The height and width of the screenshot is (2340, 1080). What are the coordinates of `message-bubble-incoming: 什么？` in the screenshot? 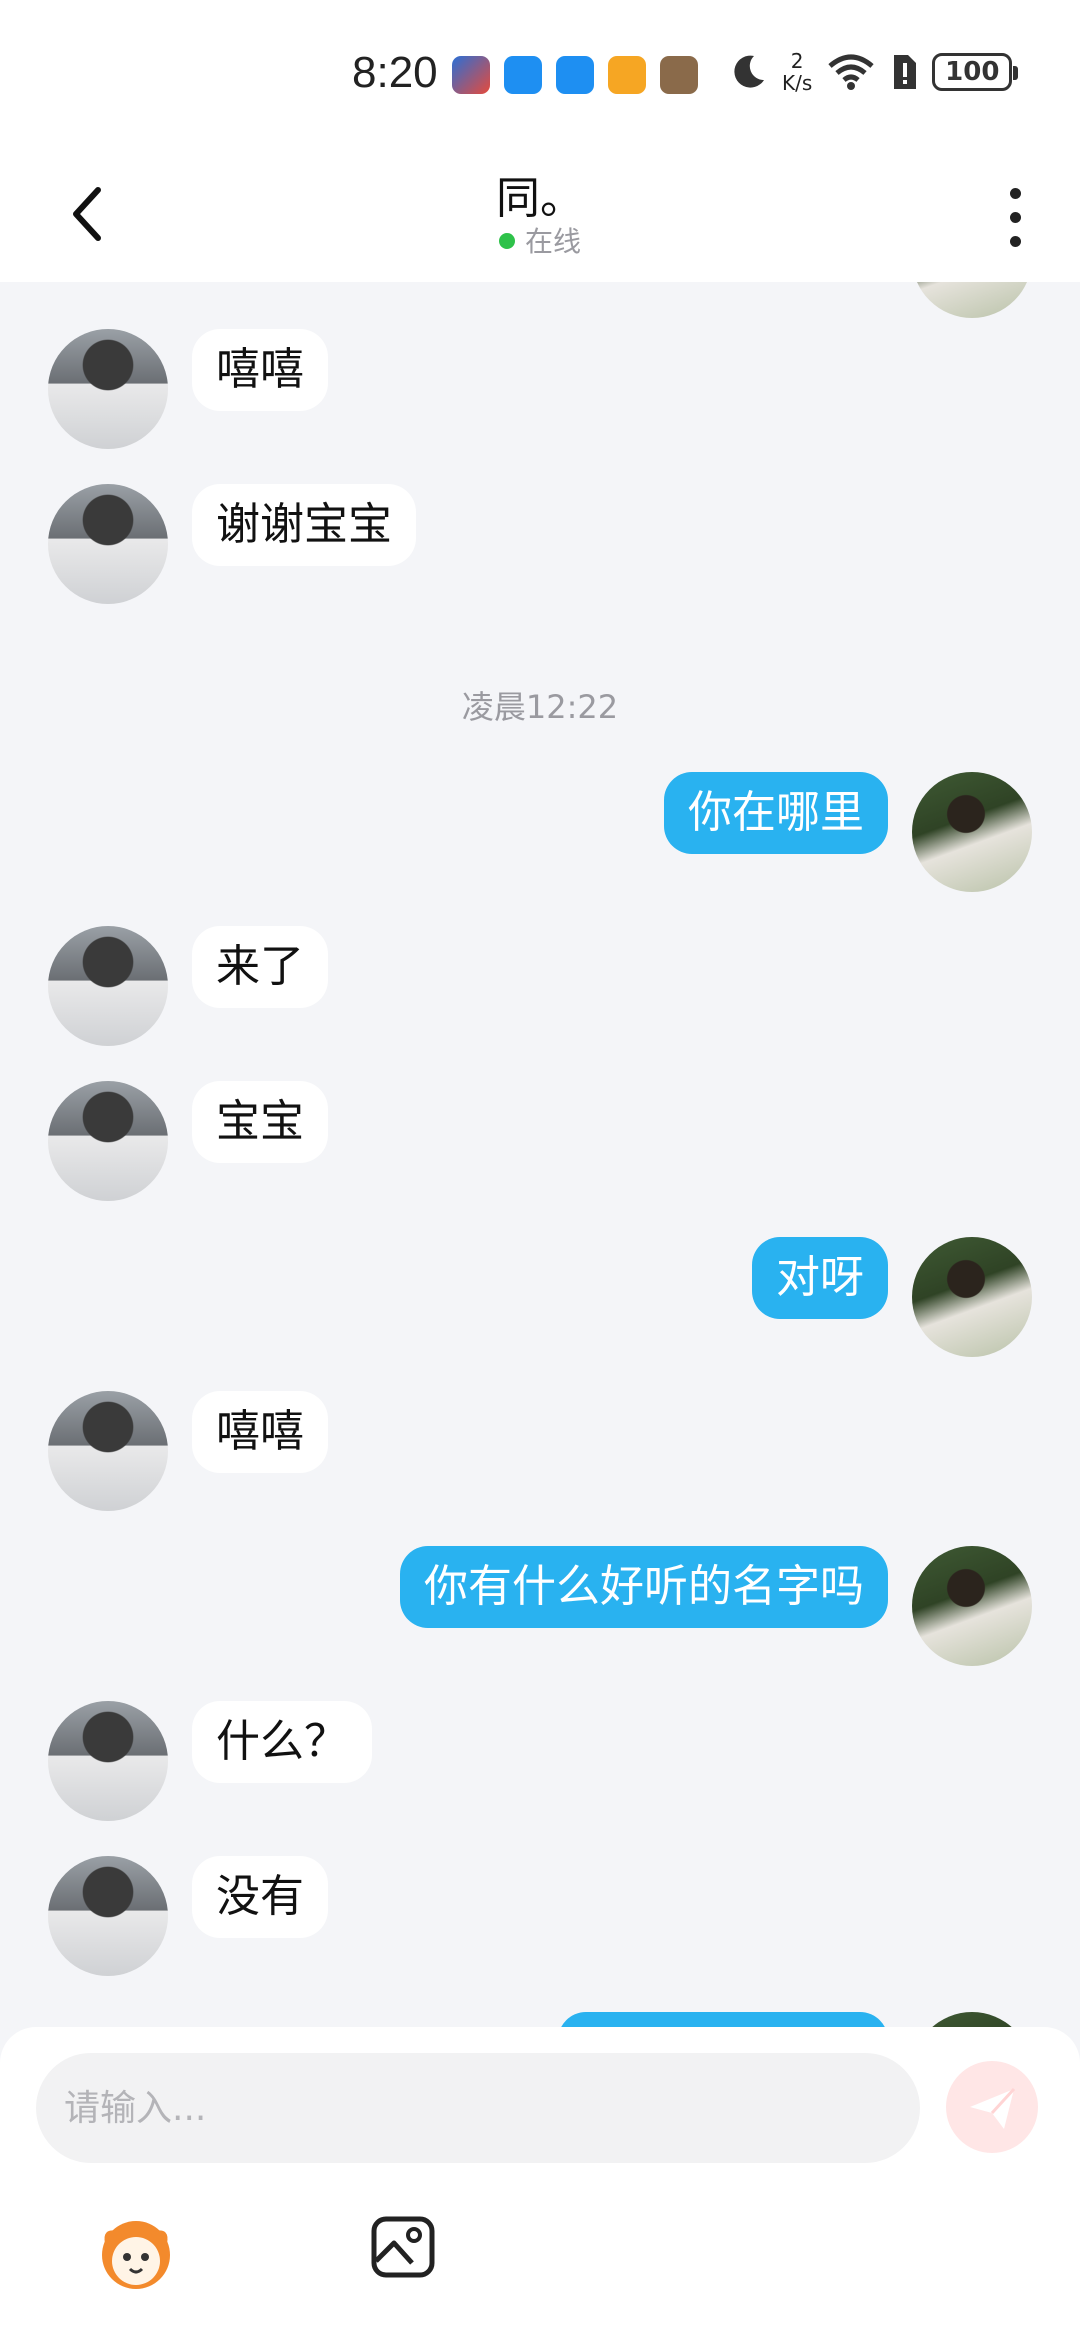 It's located at (282, 1742).